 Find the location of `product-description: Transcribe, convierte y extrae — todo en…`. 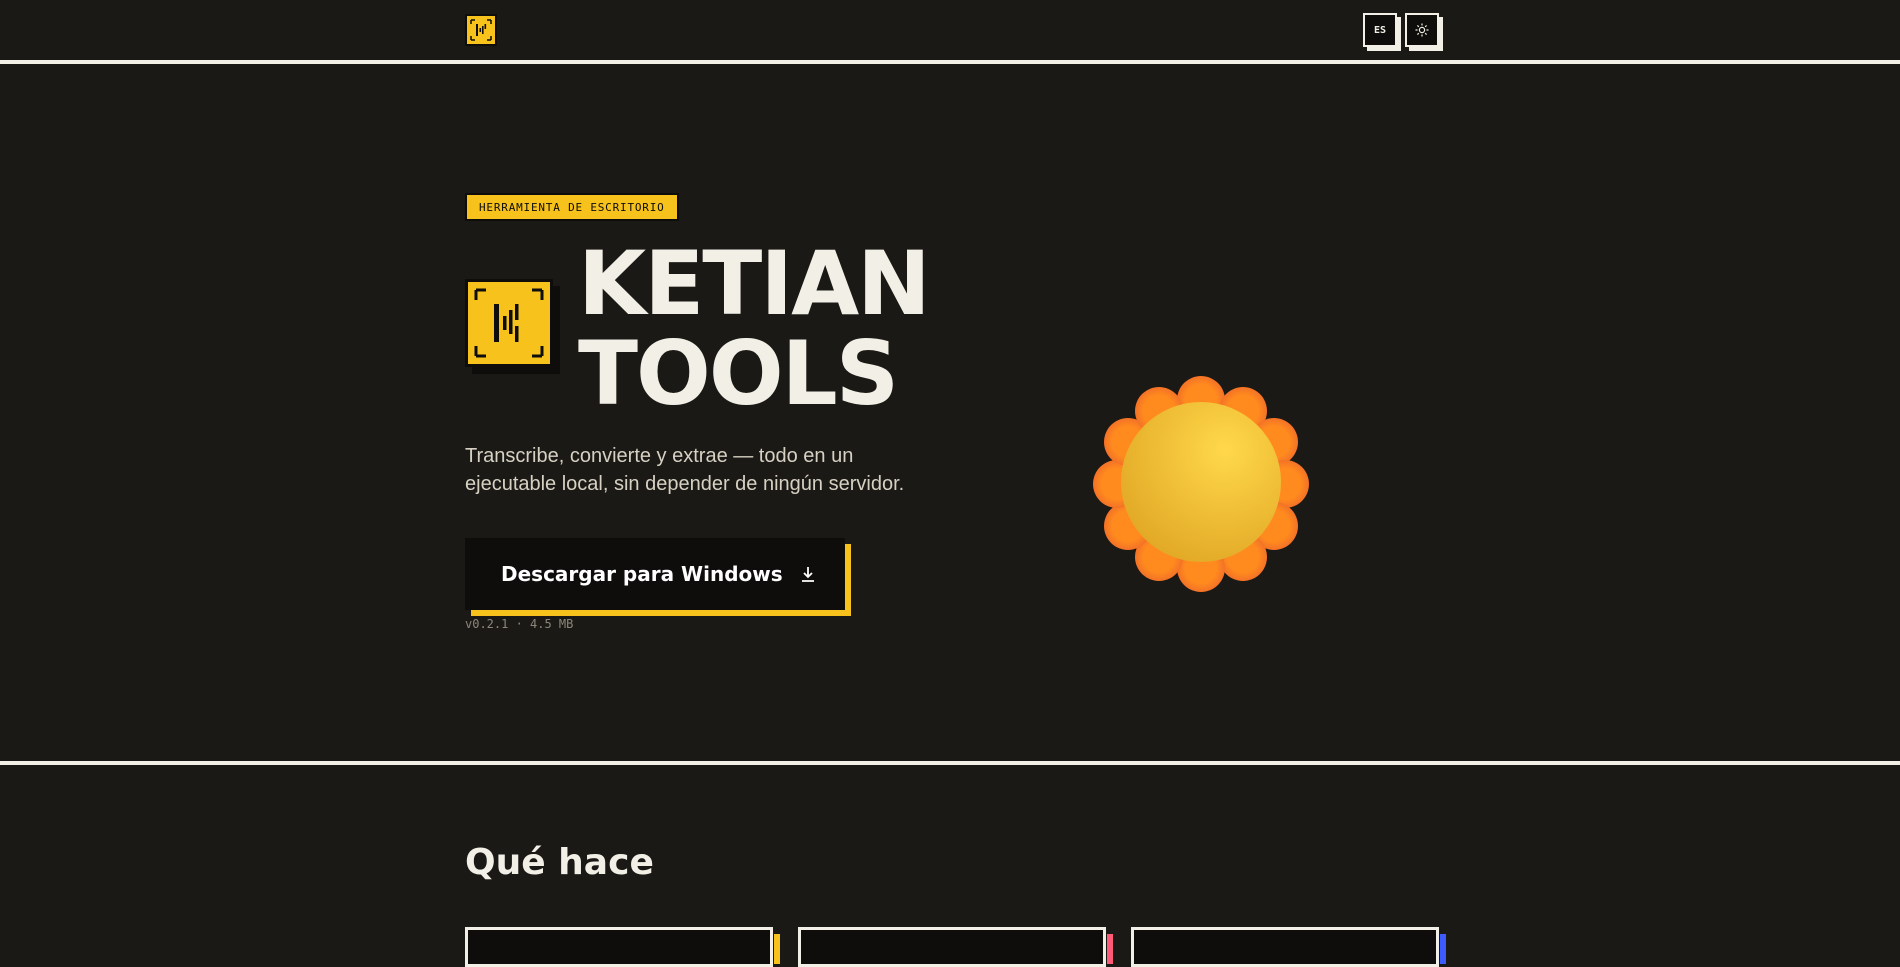

product-description: Transcribe, convierte y extrae — todo en… is located at coordinates (685, 470).